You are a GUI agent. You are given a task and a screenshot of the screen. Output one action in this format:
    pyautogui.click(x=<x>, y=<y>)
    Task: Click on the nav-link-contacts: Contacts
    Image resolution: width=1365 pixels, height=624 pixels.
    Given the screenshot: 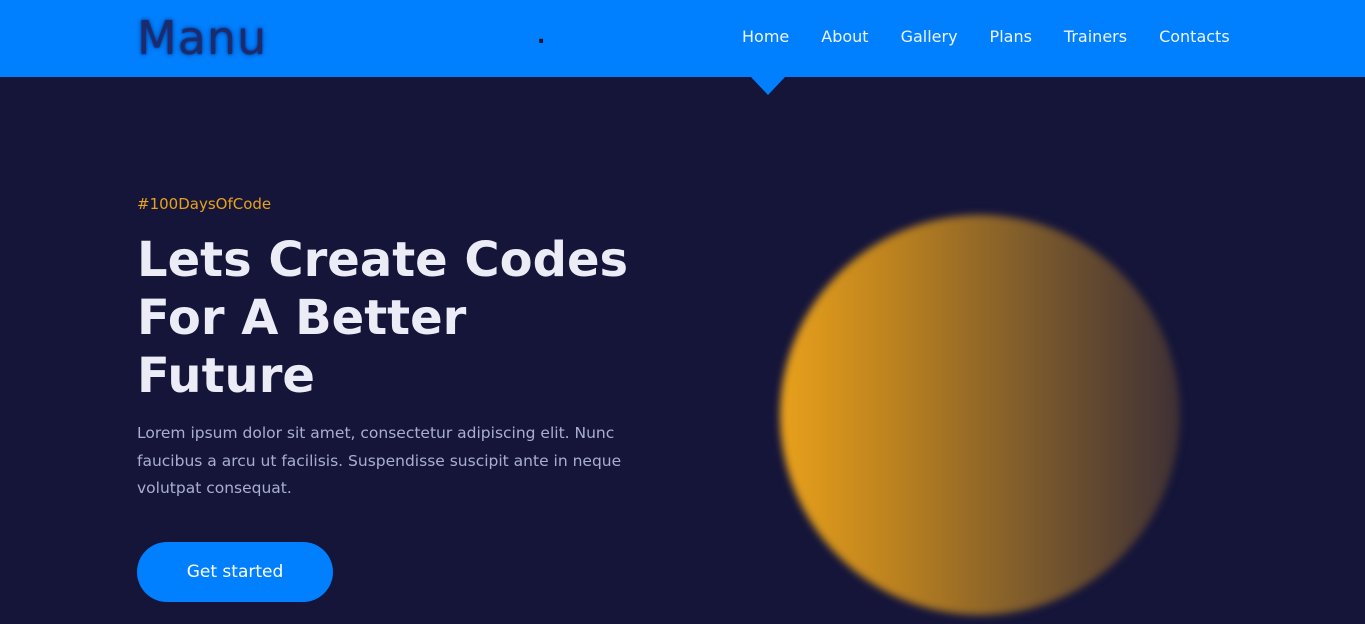 What is the action you would take?
    pyautogui.click(x=1194, y=37)
    